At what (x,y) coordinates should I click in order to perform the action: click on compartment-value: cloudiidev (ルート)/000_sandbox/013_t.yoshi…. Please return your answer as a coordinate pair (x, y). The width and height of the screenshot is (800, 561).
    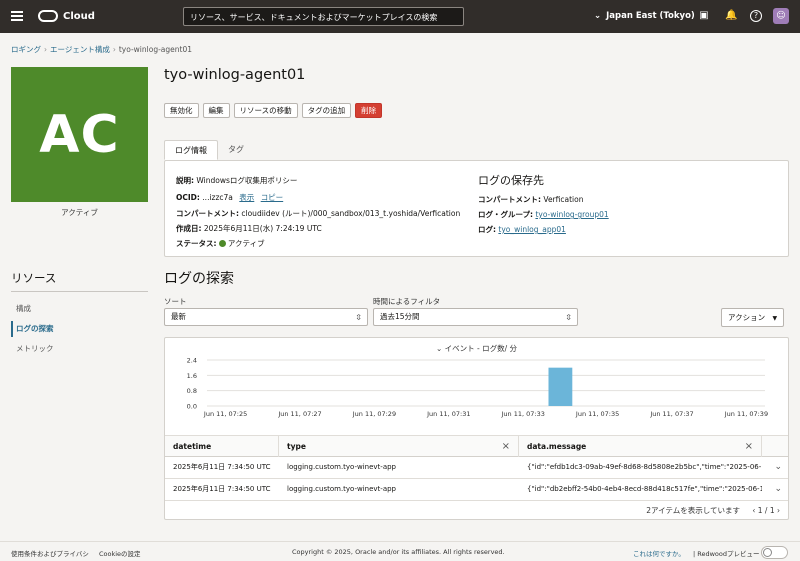
    Looking at the image, I should click on (351, 213).